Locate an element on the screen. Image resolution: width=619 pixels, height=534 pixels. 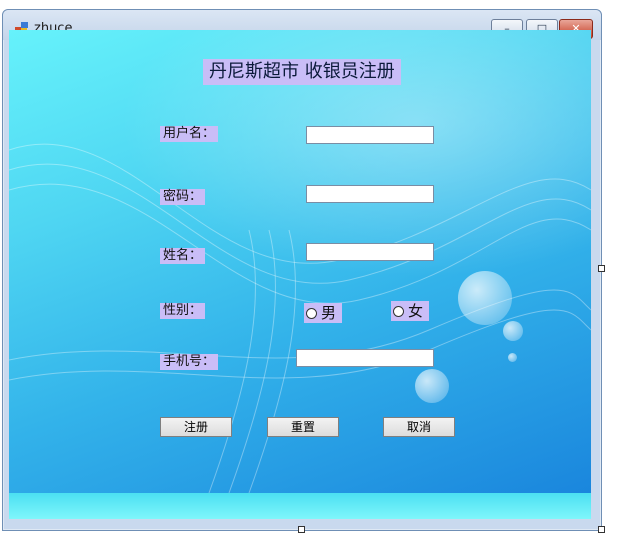
cancel-button: 取消 is located at coordinates (419, 427).